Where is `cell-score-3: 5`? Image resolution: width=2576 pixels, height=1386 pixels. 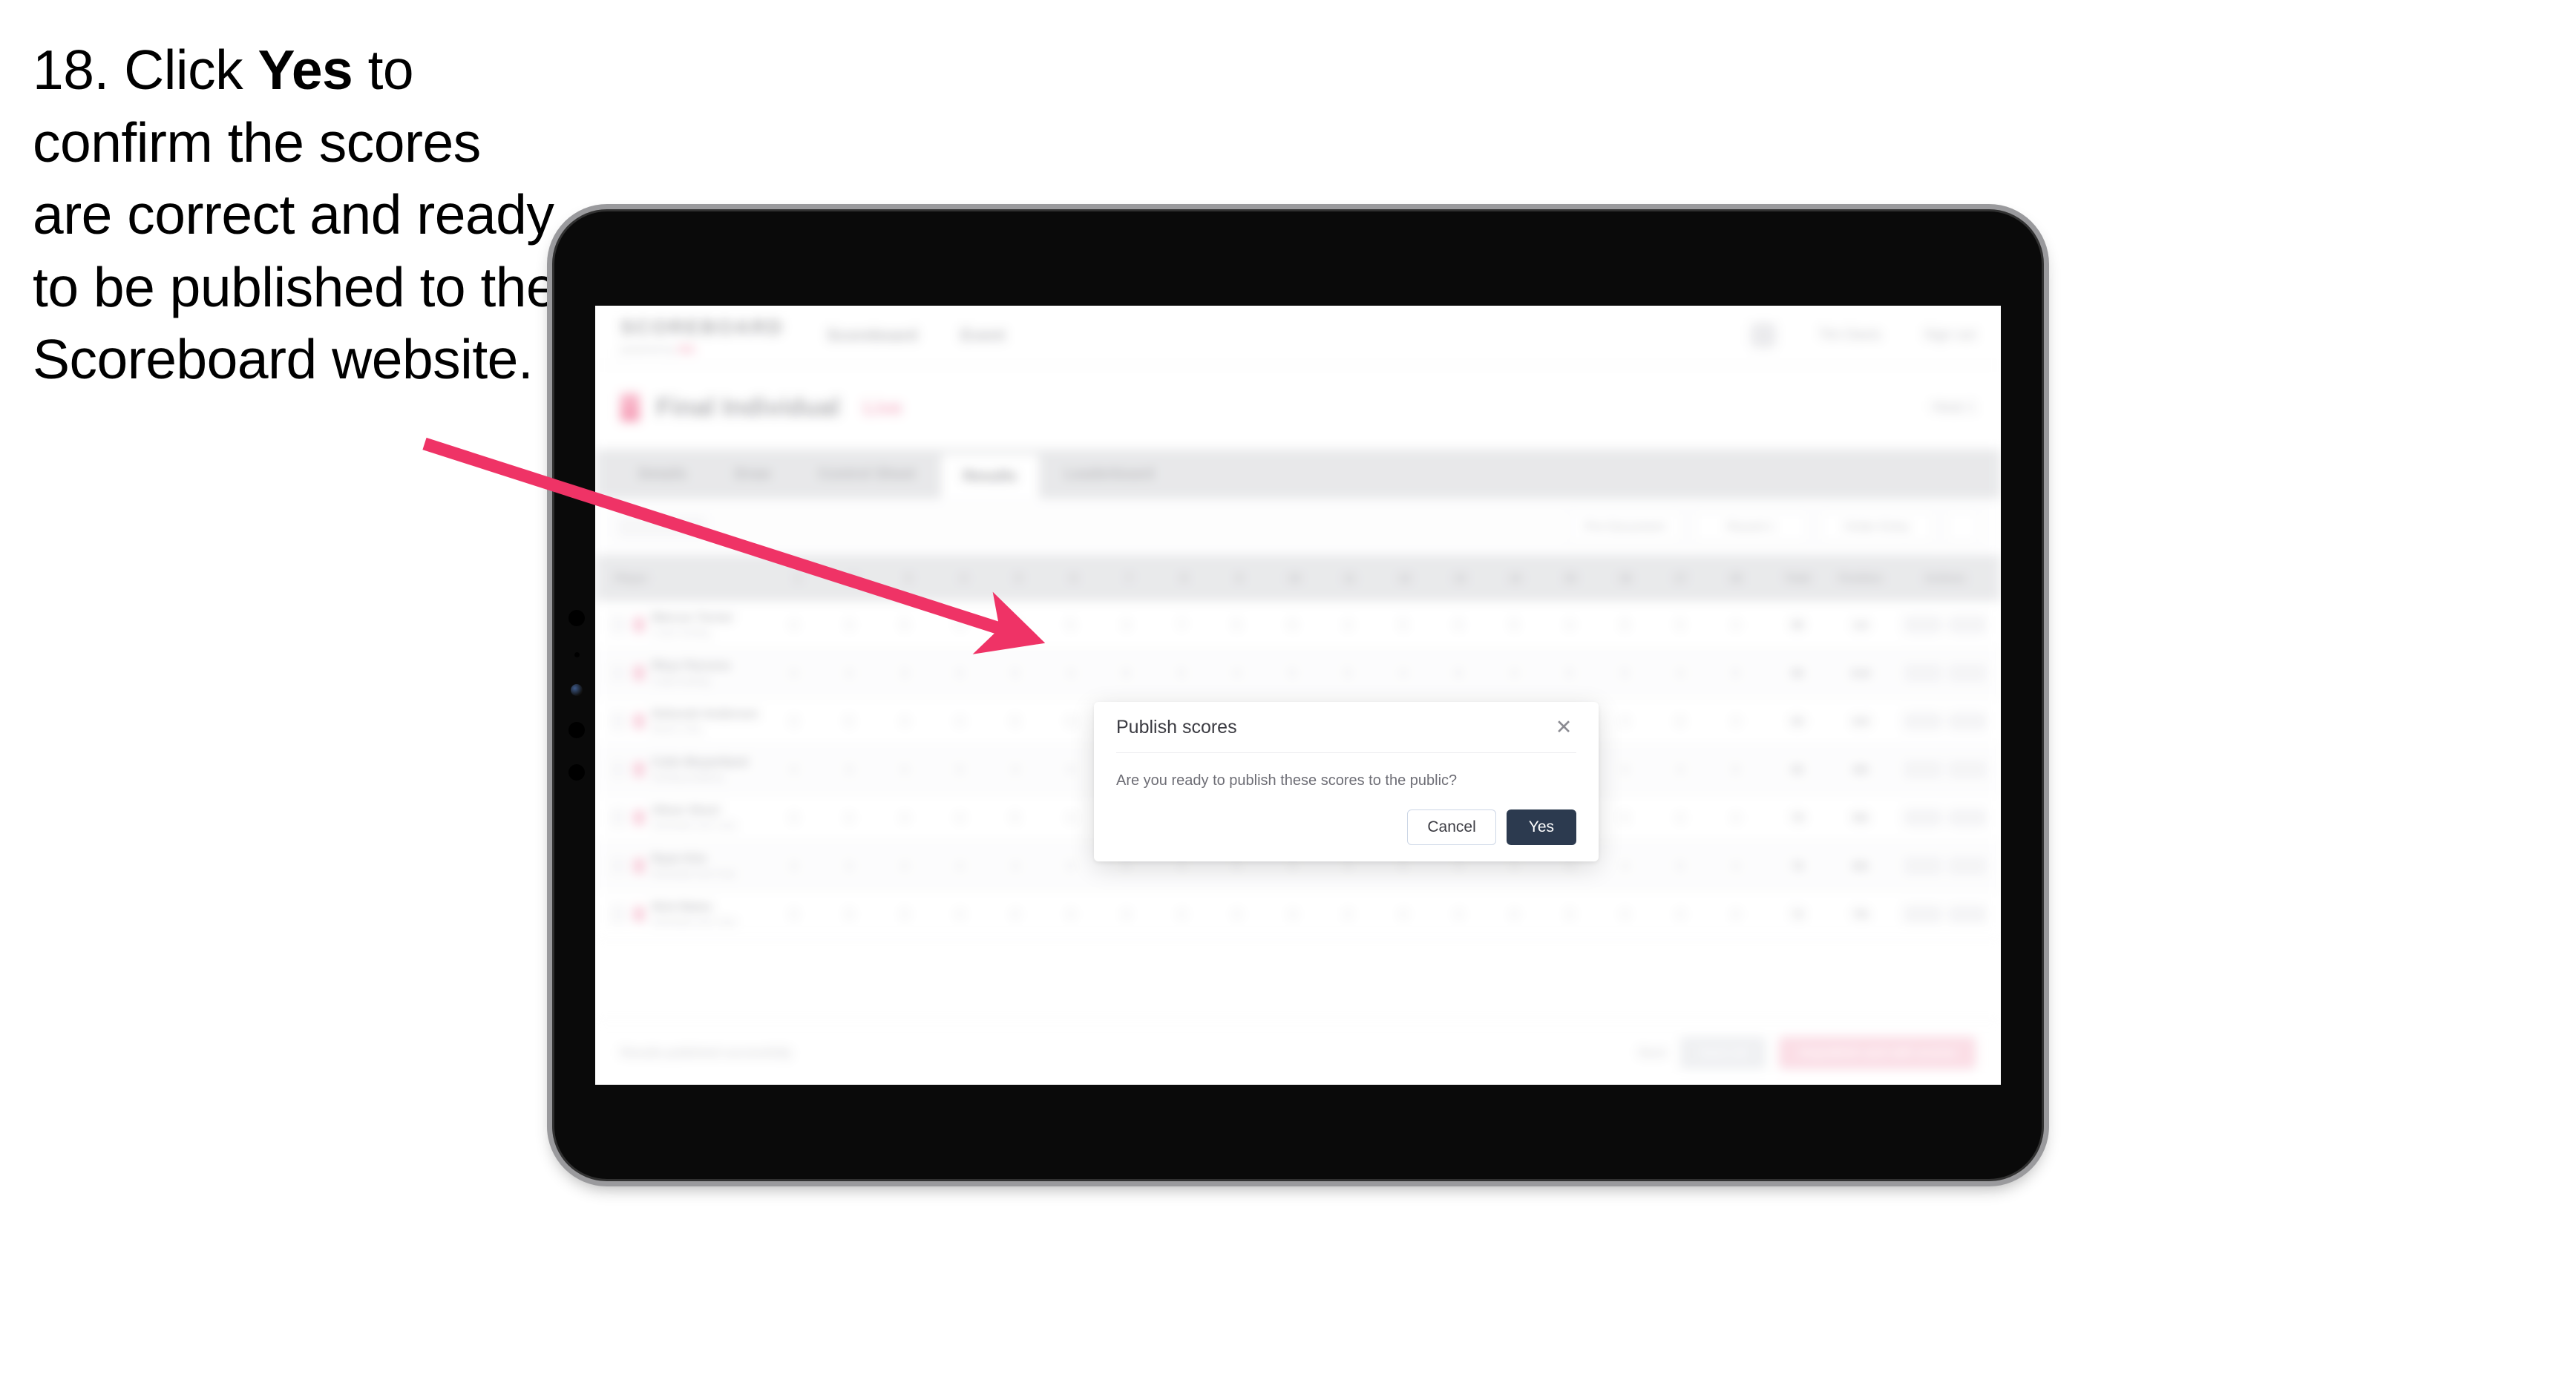 cell-score-3: 5 is located at coordinates (904, 624).